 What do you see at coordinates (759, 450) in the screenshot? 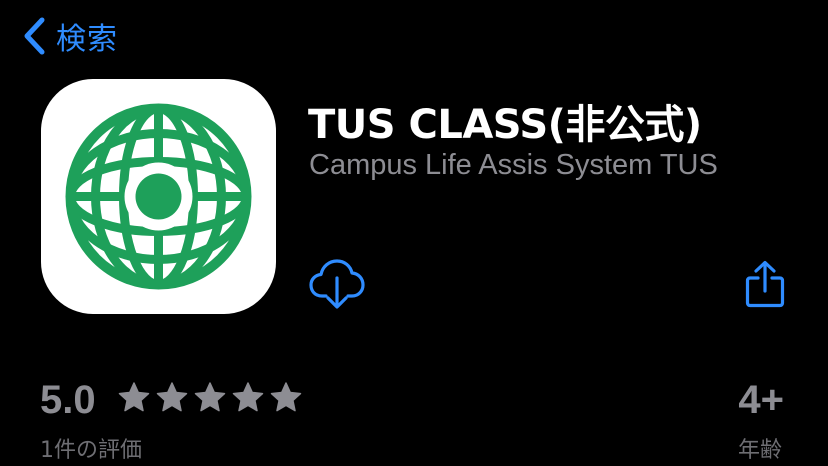
I see `age-rating-label: 年齢` at bounding box center [759, 450].